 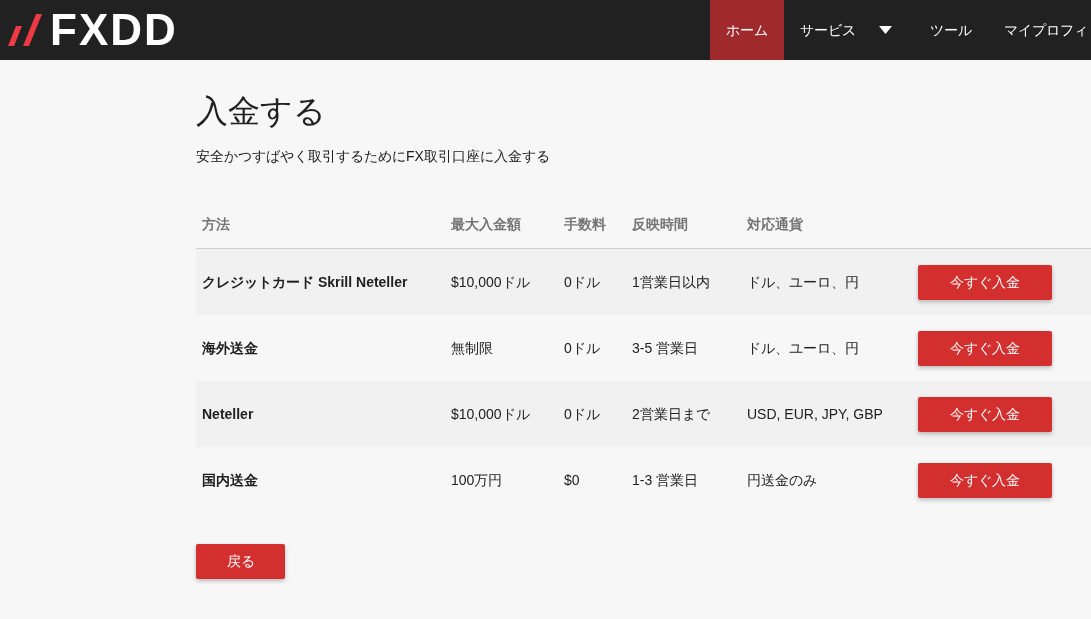 I want to click on table-cell: 無制限, so click(x=472, y=348).